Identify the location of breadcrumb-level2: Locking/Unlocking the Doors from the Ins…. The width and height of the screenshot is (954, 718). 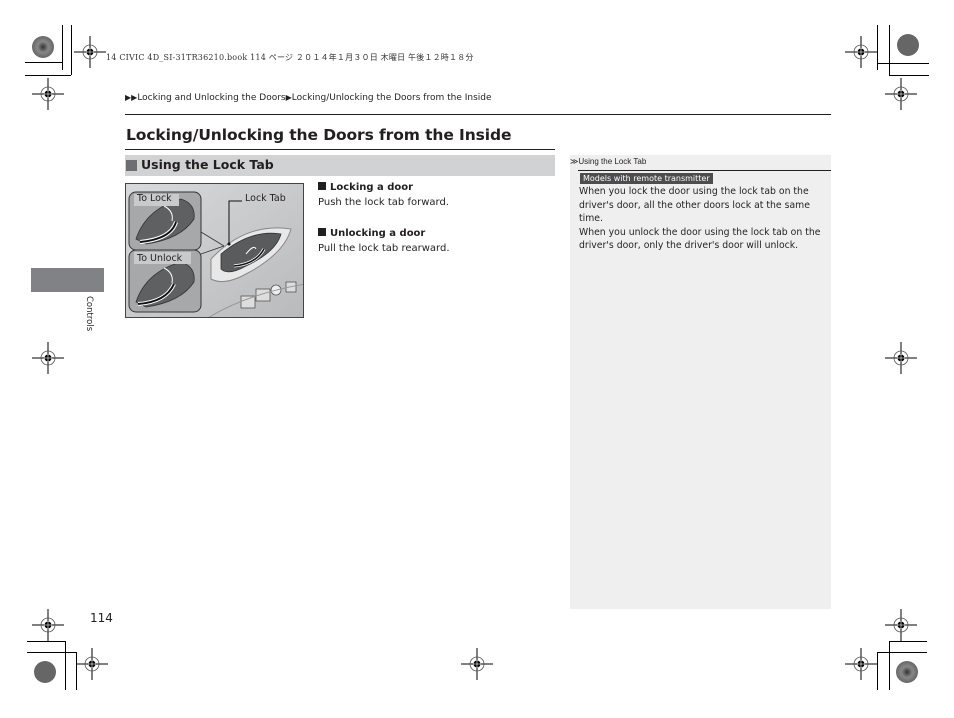
(392, 98).